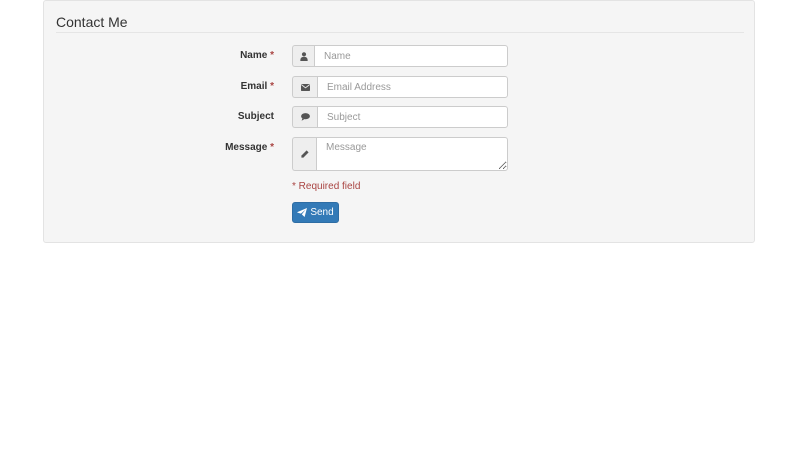 Image resolution: width=800 pixels, height=450 pixels. Describe the element at coordinates (246, 147) in the screenshot. I see `message-label-text: Message` at that location.